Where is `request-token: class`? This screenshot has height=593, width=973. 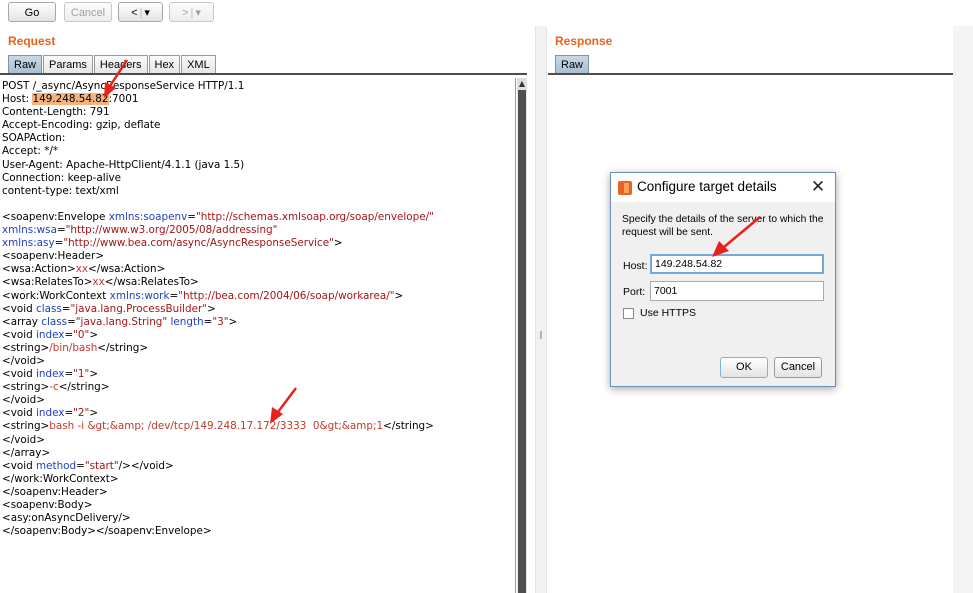 request-token: class is located at coordinates (54, 321).